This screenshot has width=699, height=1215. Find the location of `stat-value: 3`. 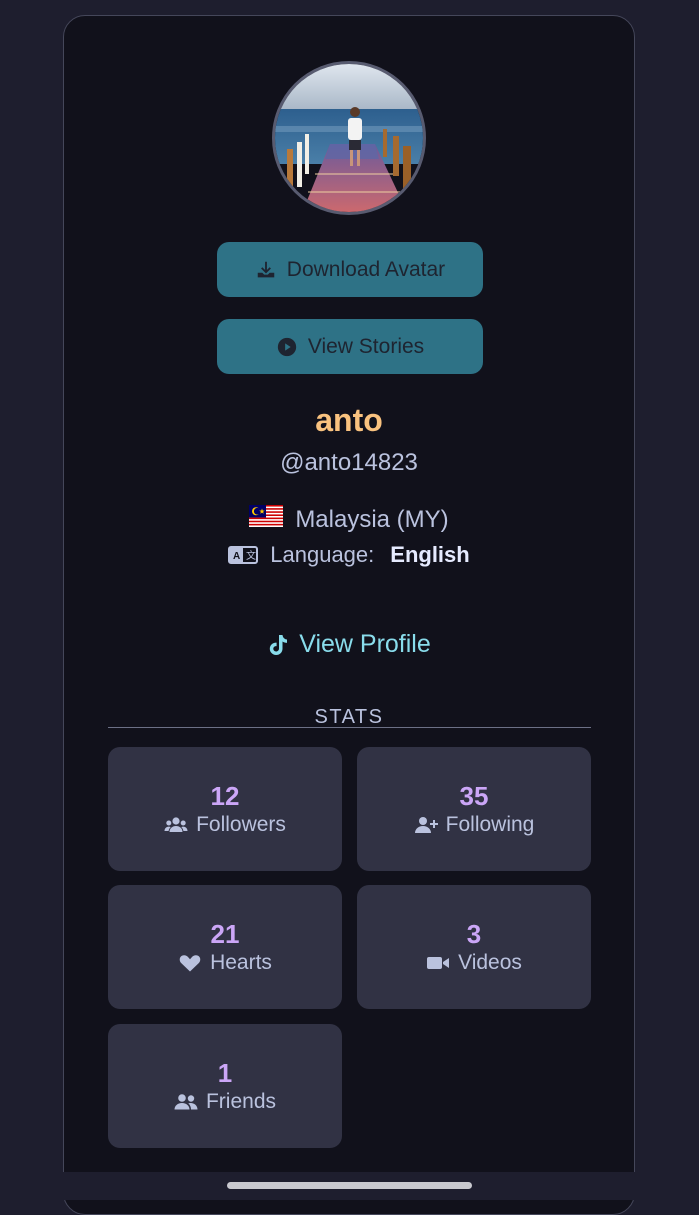

stat-value: 3 is located at coordinates (474, 934).